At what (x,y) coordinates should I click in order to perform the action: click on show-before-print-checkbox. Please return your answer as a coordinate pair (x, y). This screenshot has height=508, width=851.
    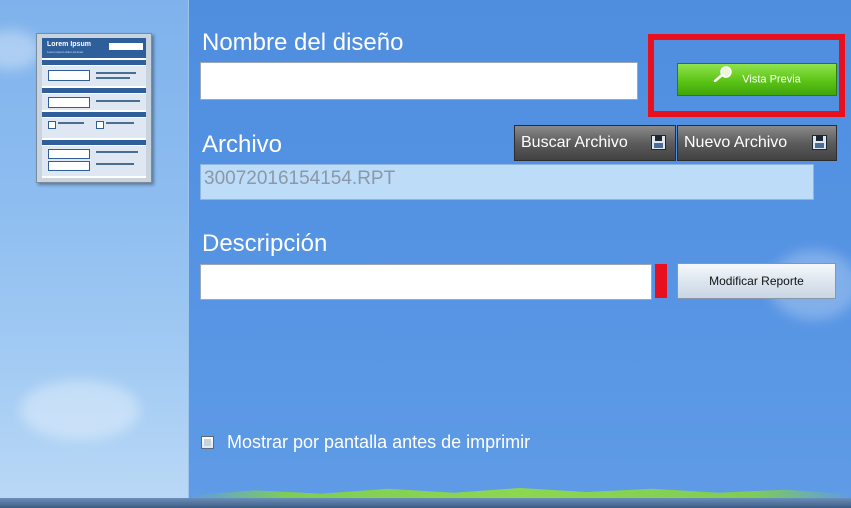
    Looking at the image, I should click on (207, 442).